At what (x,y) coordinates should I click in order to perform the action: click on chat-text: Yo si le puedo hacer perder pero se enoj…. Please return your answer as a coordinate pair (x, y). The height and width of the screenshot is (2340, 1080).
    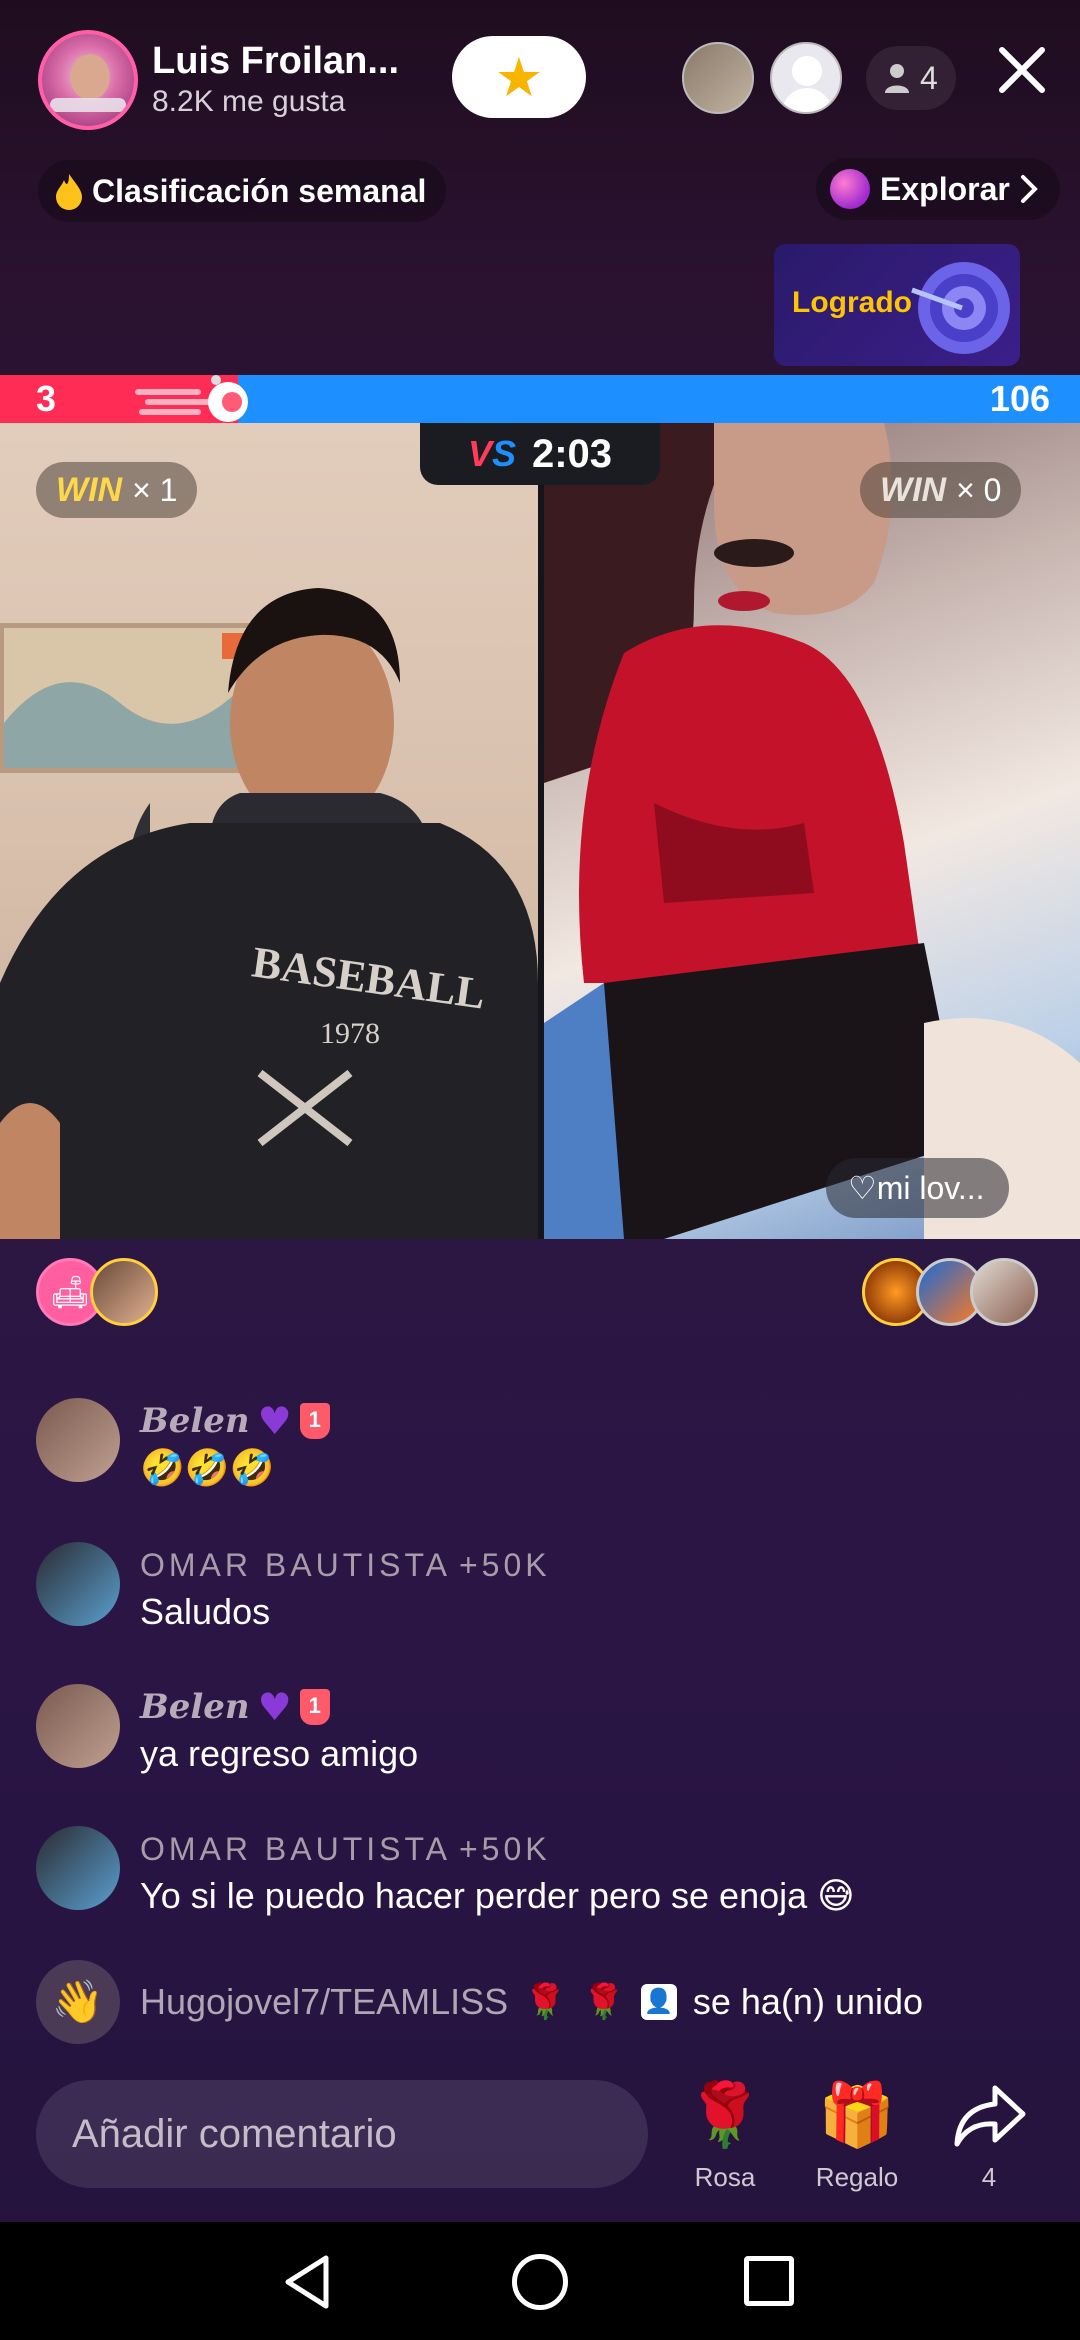
    Looking at the image, I should click on (497, 1895).